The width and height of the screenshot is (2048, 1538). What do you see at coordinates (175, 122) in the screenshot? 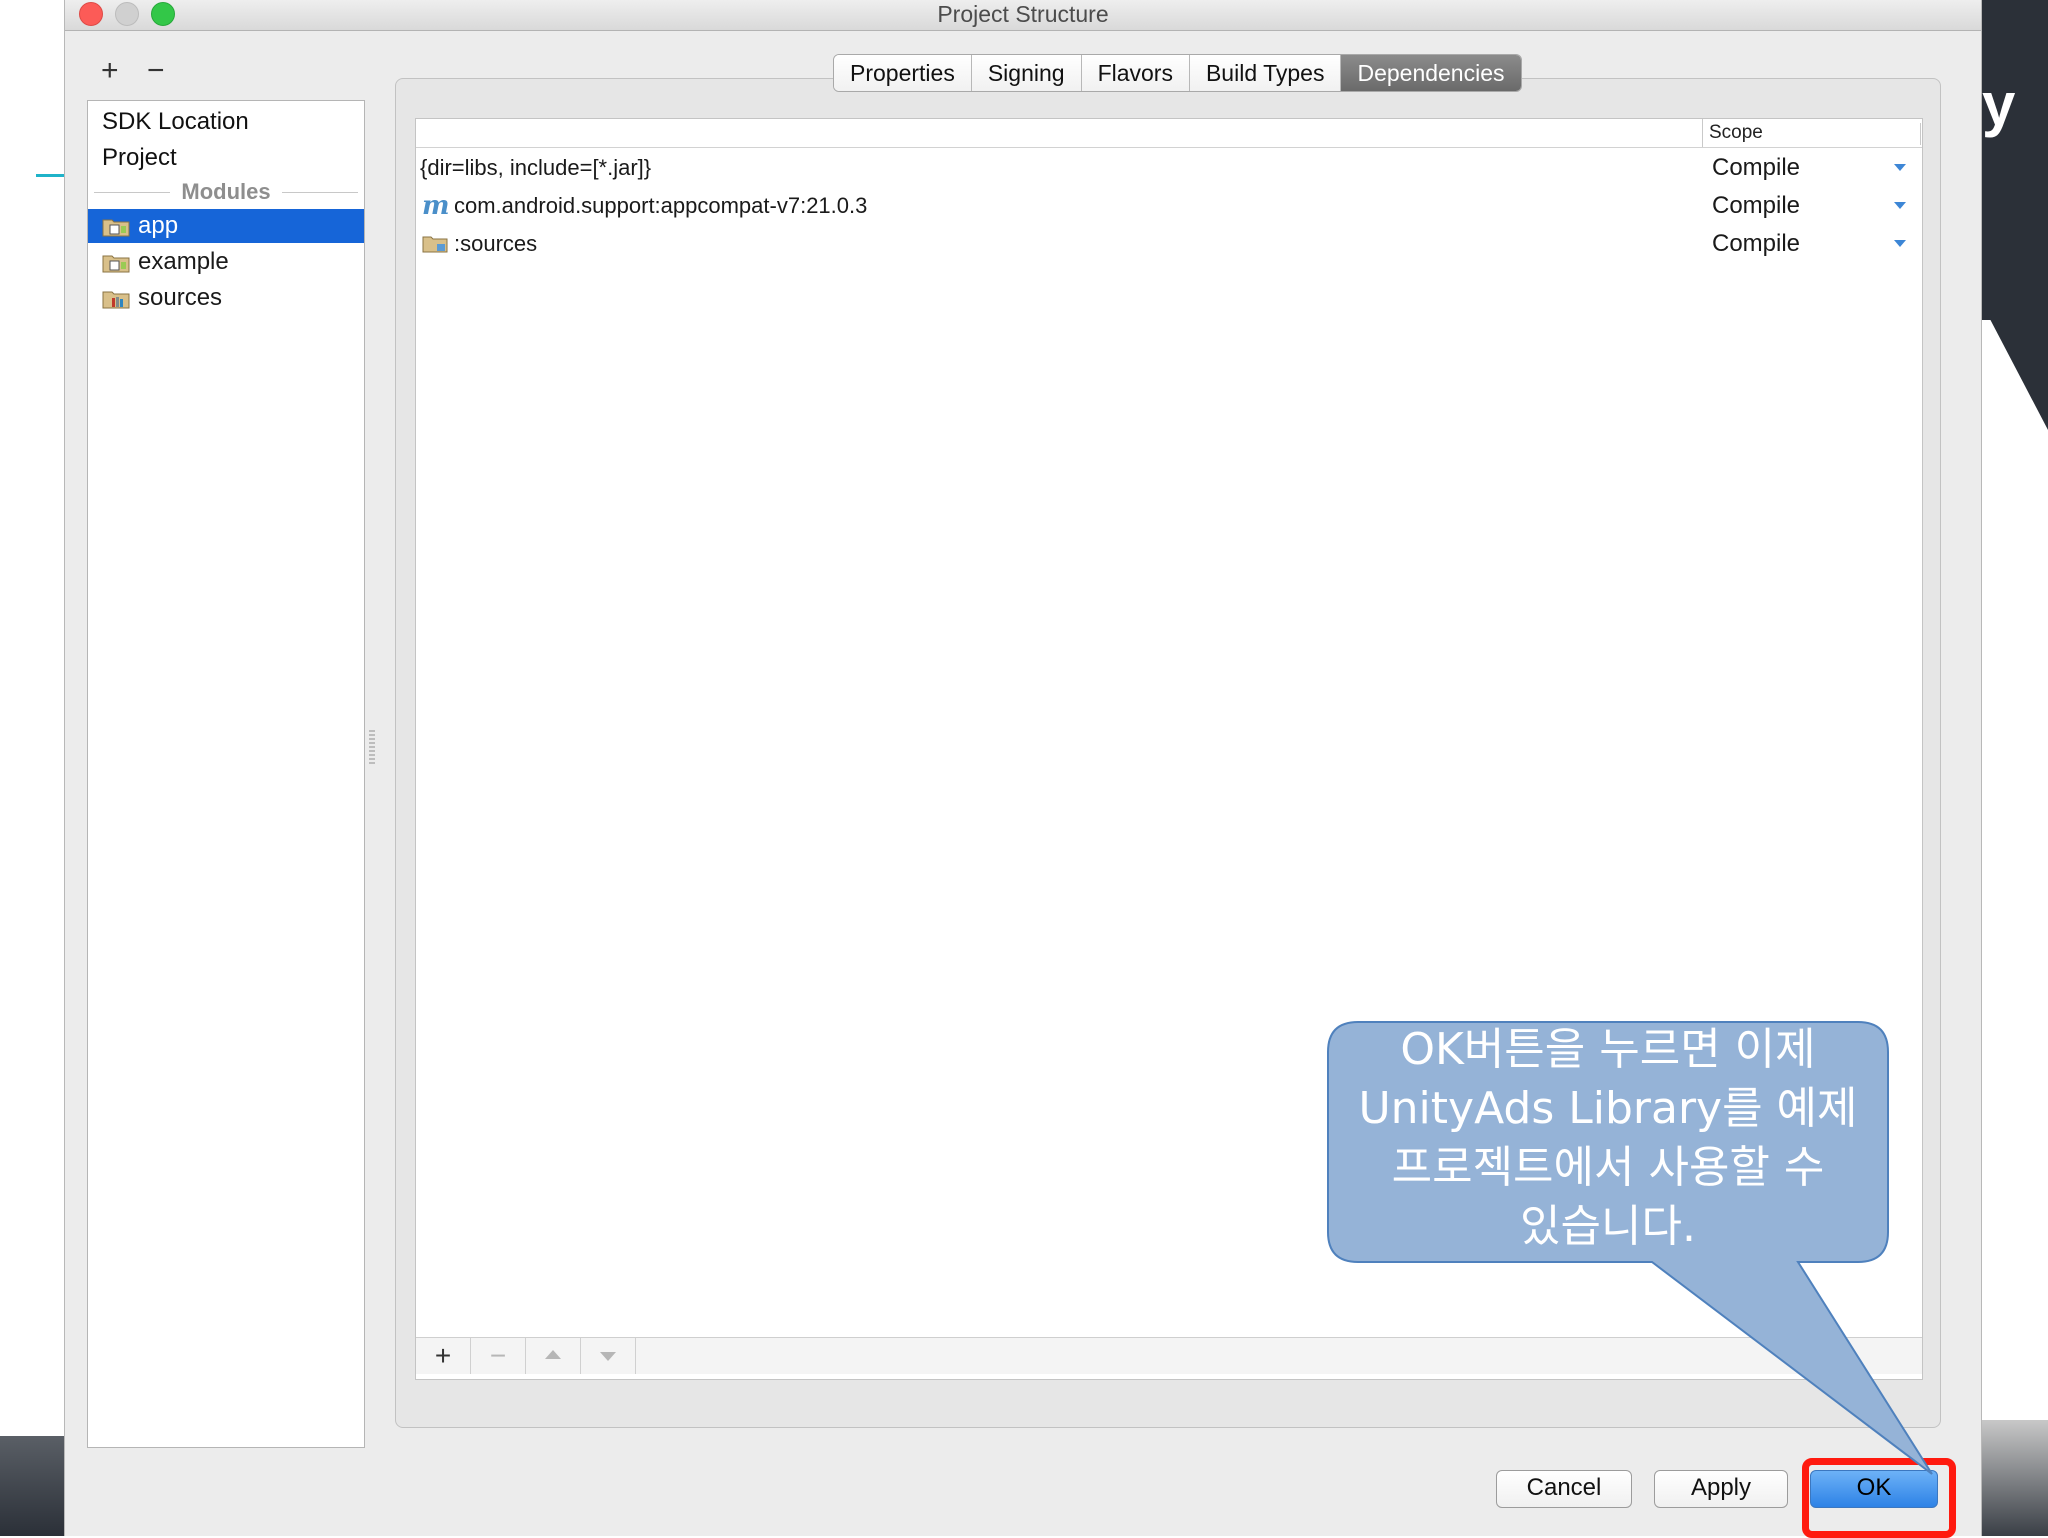
I see `nav-item-sdk-location: SDK Location` at bounding box center [175, 122].